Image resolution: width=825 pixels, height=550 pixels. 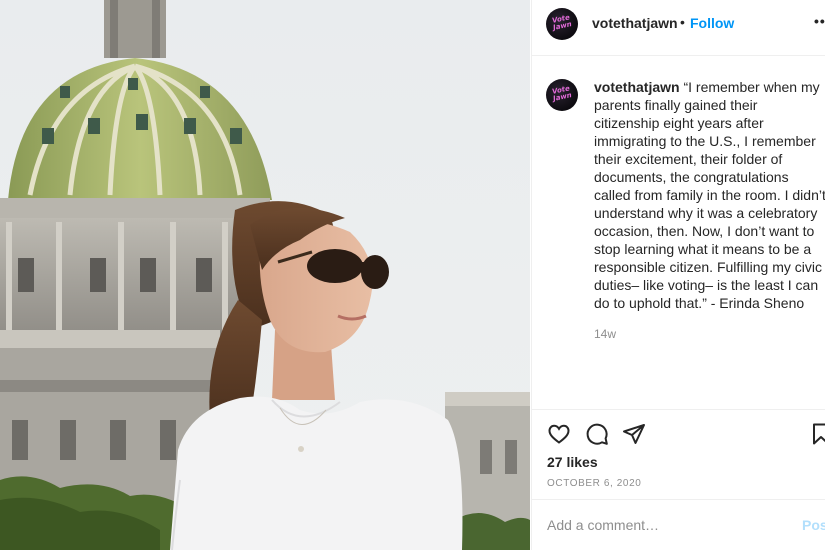 I want to click on post-date: OCTOBER 6, 2020, so click(x=594, y=483).